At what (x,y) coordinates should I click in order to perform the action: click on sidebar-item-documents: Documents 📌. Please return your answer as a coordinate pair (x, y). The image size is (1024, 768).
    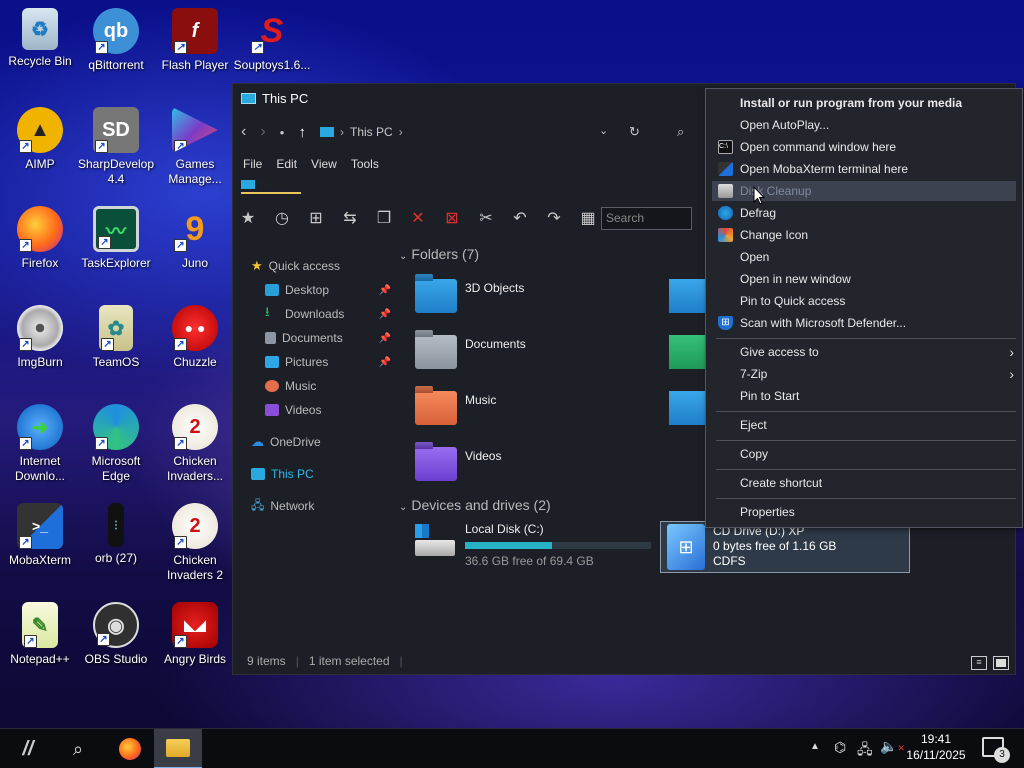
    Looking at the image, I should click on (321, 338).